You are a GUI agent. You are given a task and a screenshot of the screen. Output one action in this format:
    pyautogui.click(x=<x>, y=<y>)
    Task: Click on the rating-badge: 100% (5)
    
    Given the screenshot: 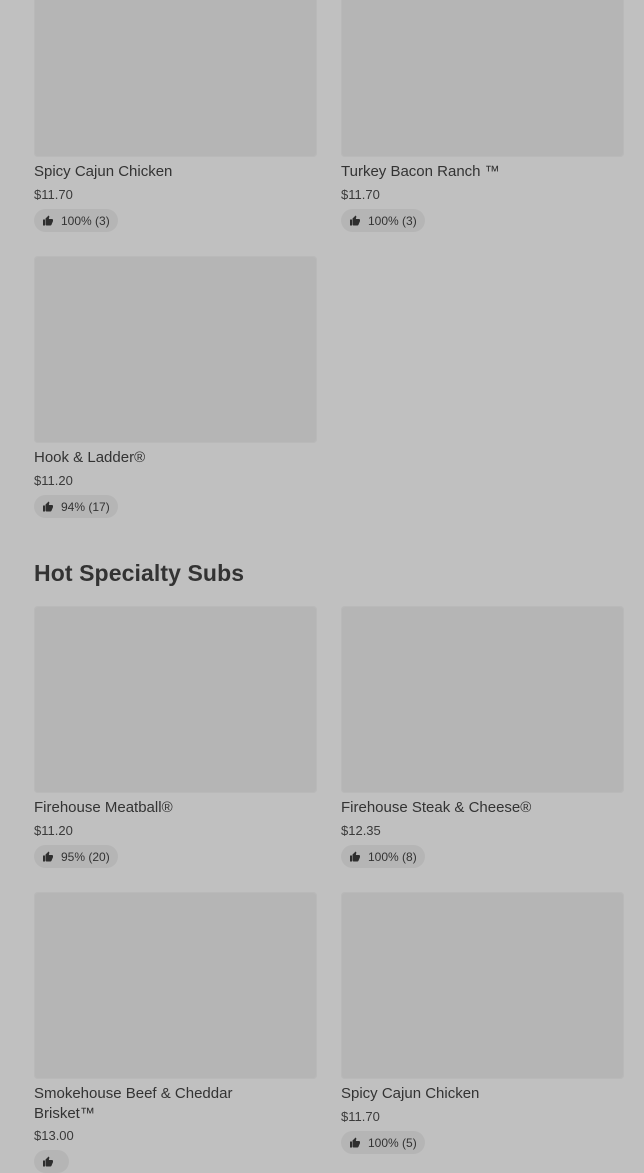 What is the action you would take?
    pyautogui.click(x=383, y=1142)
    